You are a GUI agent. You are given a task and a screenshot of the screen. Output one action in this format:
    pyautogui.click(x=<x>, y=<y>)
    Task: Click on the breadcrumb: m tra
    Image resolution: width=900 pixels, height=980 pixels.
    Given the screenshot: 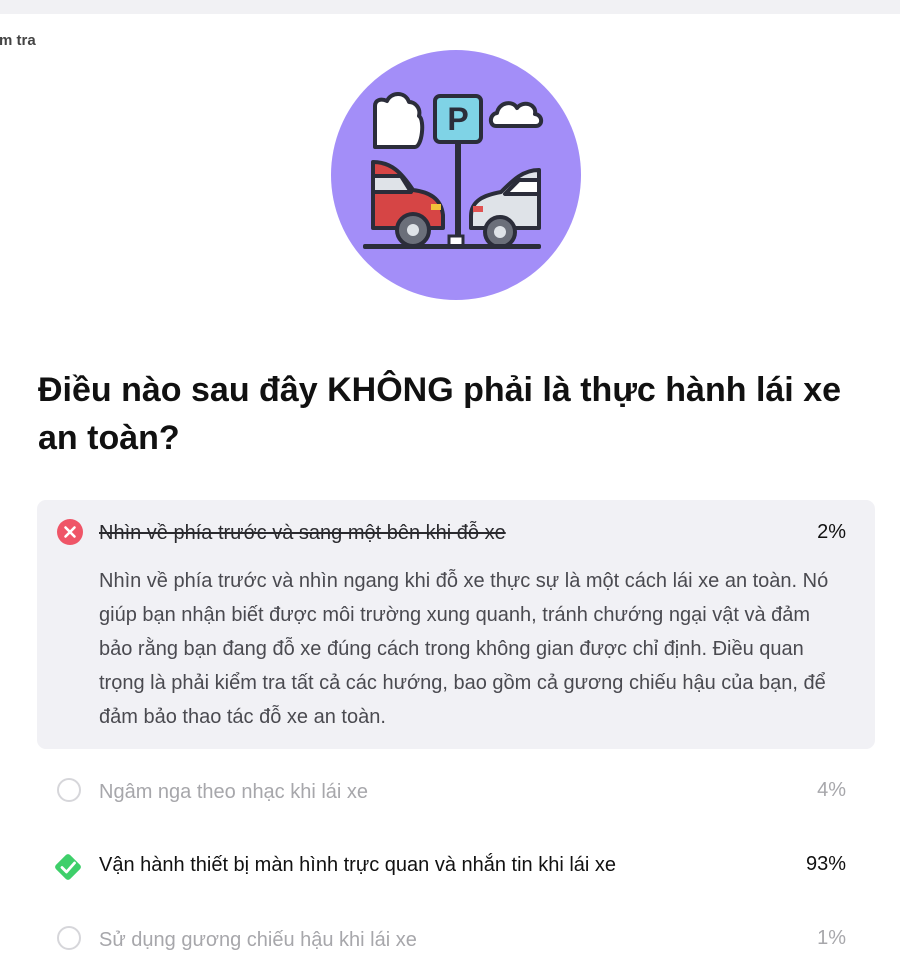 What is the action you would take?
    pyautogui.click(x=18, y=40)
    